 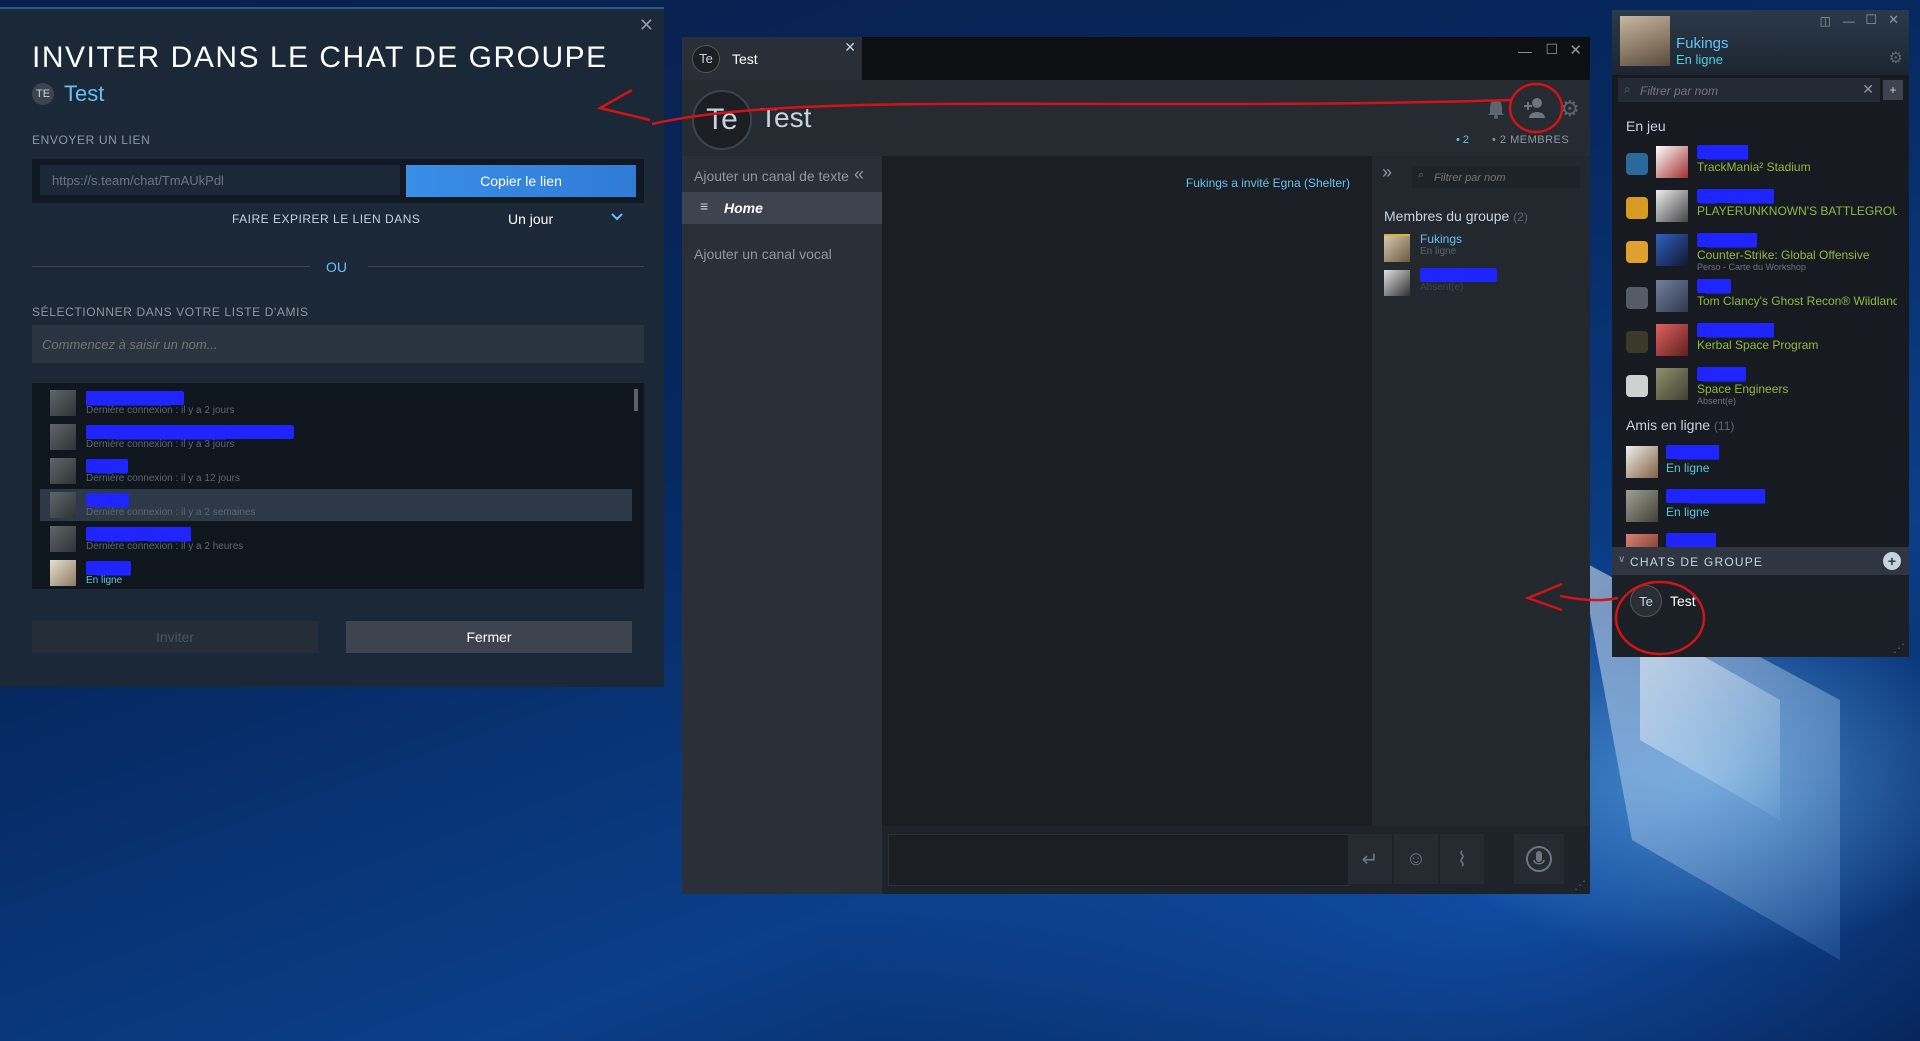 I want to click on emoticon-icon: ☺, so click(x=1416, y=859).